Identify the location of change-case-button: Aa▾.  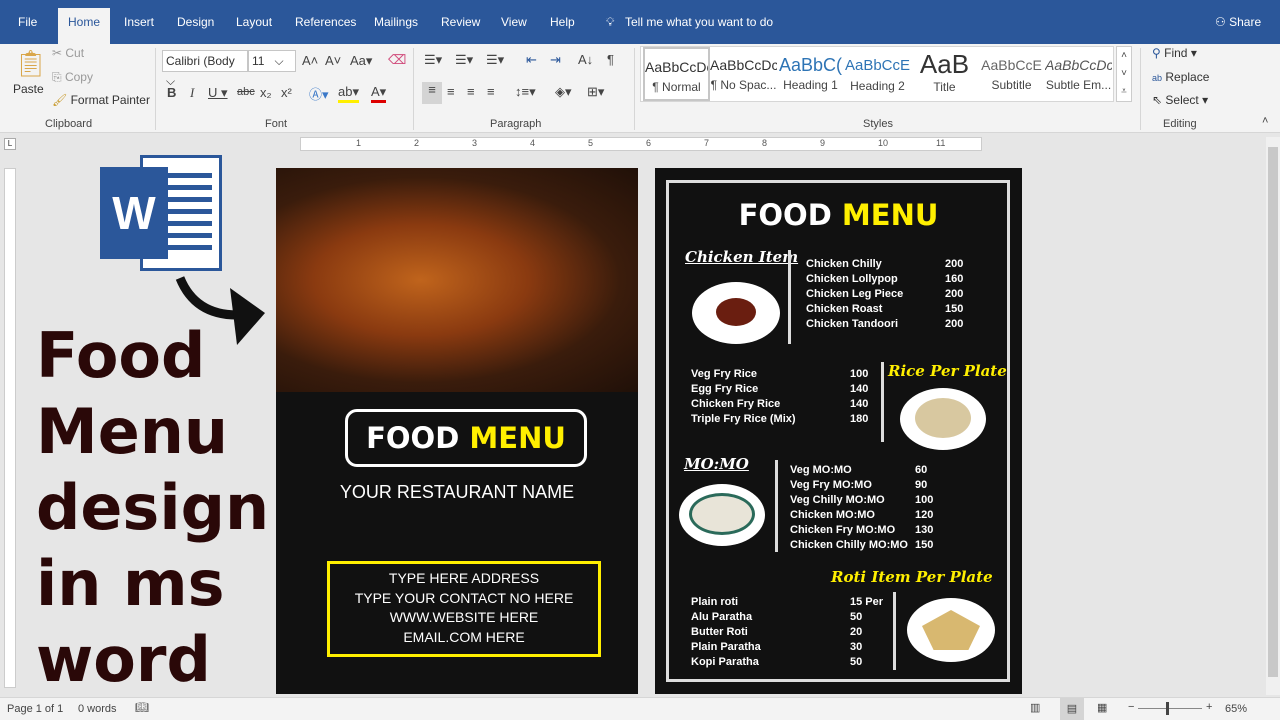
(361, 61).